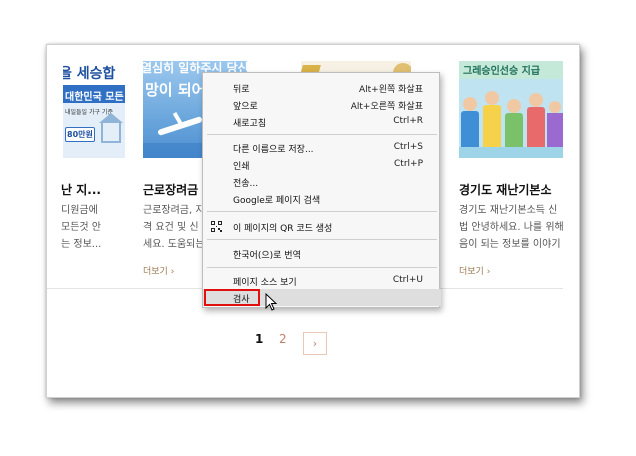 This screenshot has width=636, height=456. What do you see at coordinates (232, 297) in the screenshot?
I see `highlight-outline` at bounding box center [232, 297].